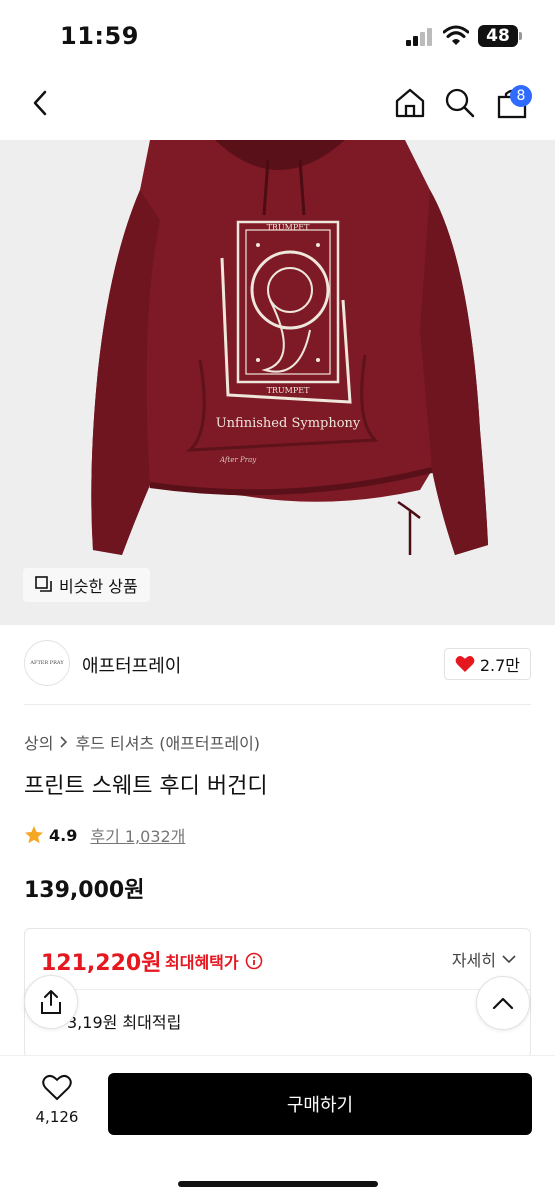  Describe the element at coordinates (98, 586) in the screenshot. I see `similar-products-label: 비슷한 상품` at that location.